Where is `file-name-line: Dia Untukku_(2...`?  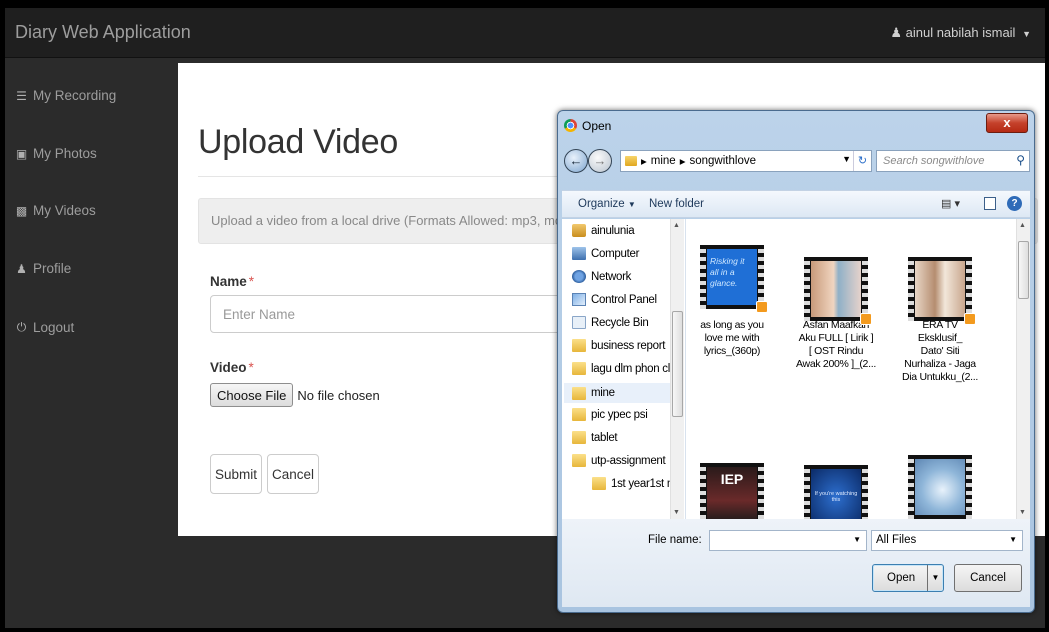
file-name-line: Dia Untukku_(2... is located at coordinates (940, 377).